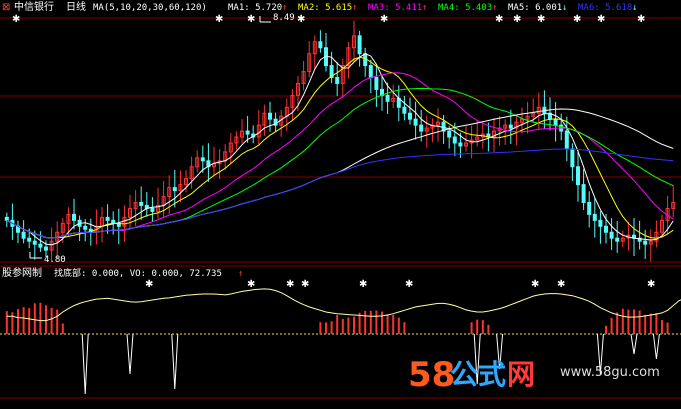 This screenshot has height=409, width=681. I want to click on ma-params: MA(5,10,20,30,60,120), so click(150, 8).